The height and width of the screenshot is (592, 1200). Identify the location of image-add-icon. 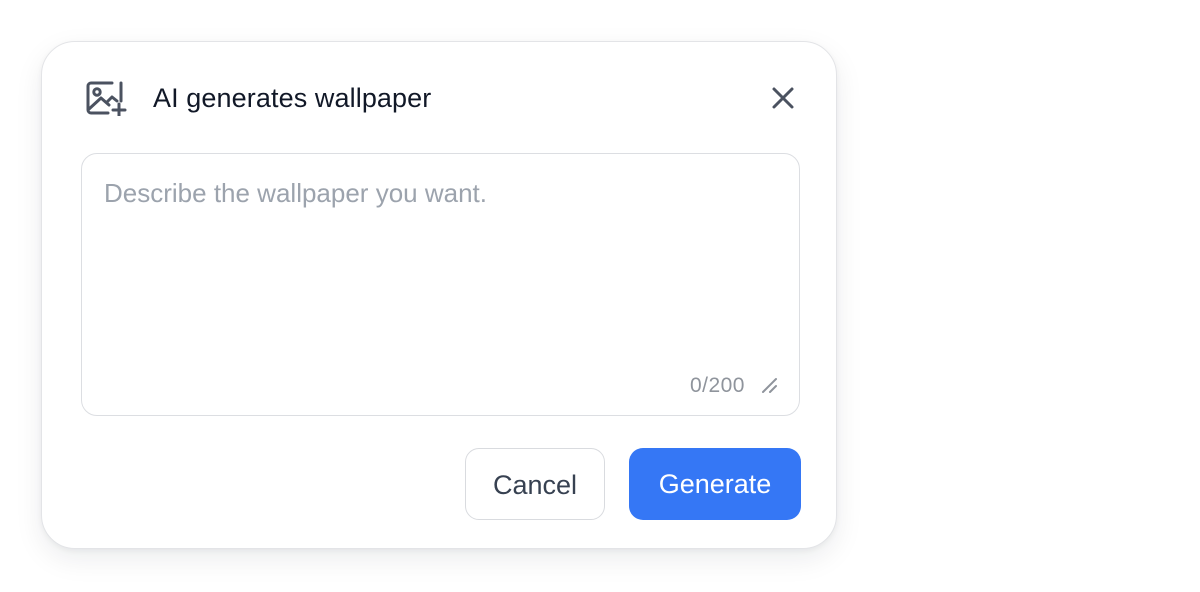
(107, 98).